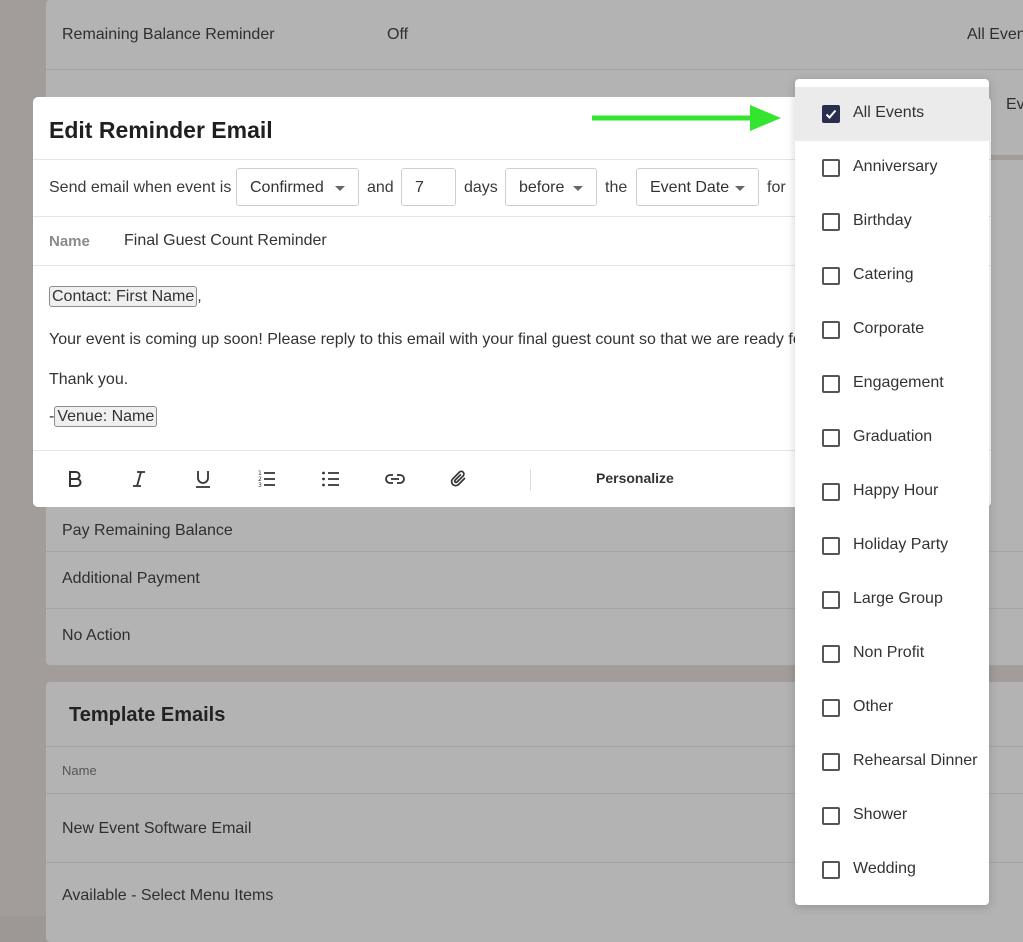 Image resolution: width=1023 pixels, height=942 pixels. I want to click on underline-icon, so click(203, 479).